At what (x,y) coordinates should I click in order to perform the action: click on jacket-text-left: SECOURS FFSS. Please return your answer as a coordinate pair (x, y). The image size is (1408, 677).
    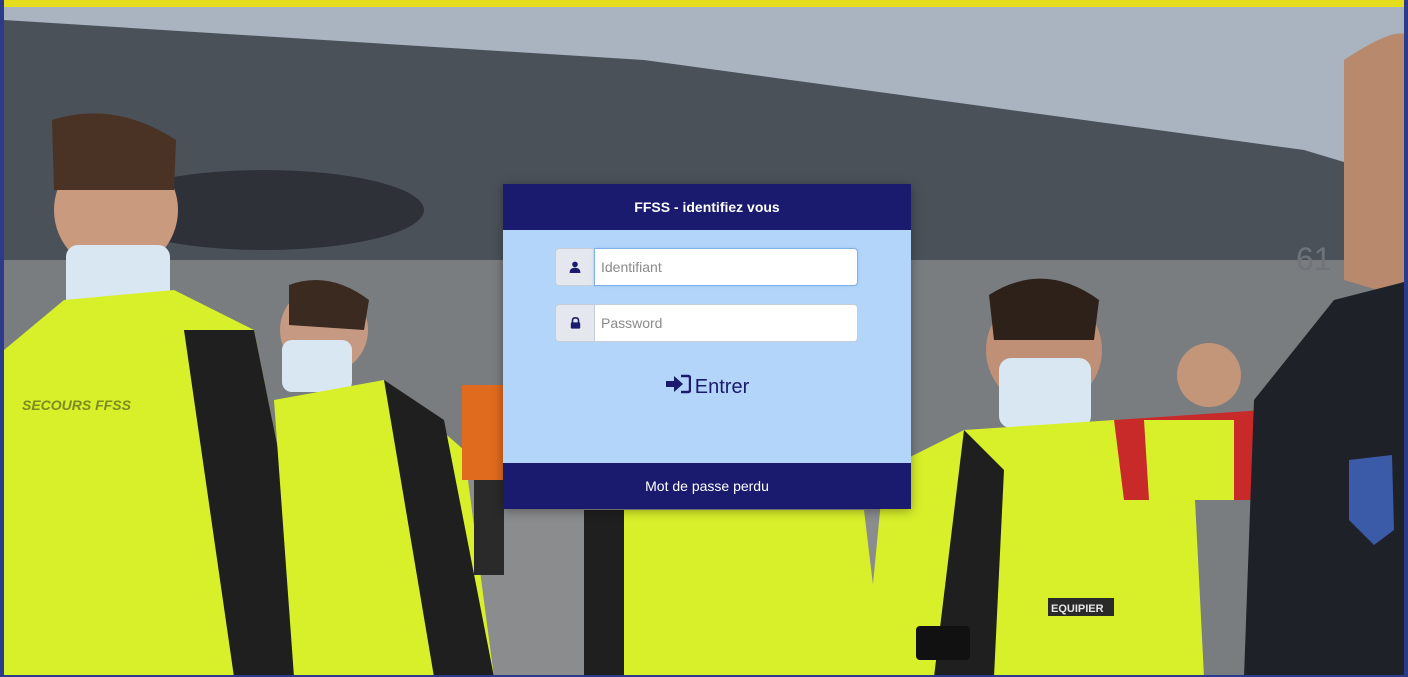
    Looking at the image, I should click on (77, 405).